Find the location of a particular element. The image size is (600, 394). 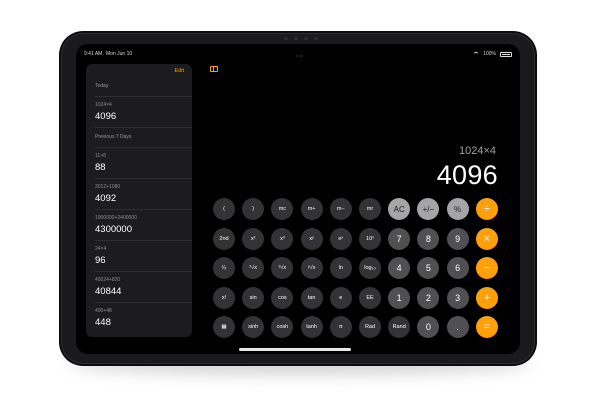

x-key: x! is located at coordinates (224, 297).